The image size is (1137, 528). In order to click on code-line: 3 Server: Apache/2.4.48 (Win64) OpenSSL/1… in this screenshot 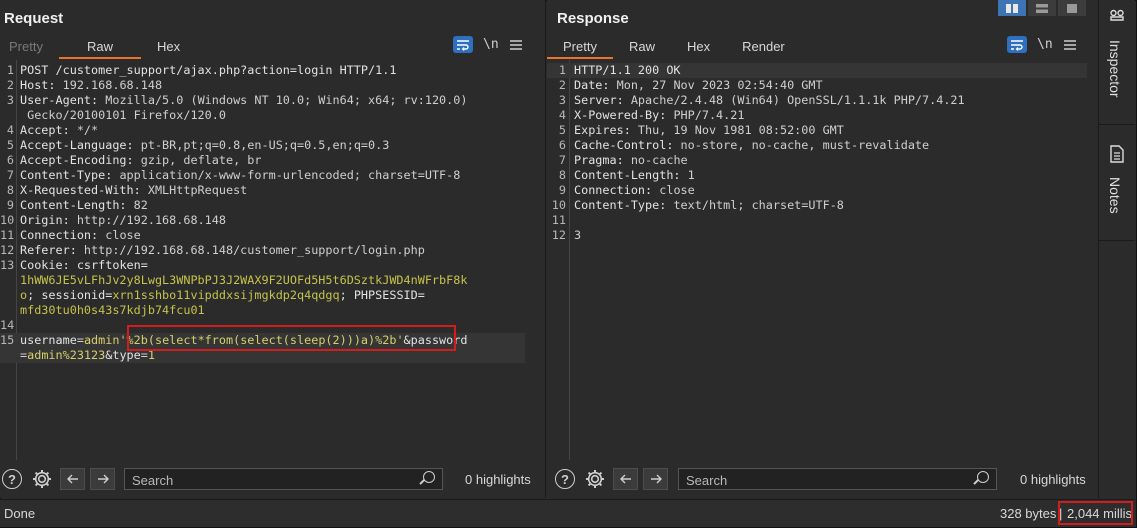, I will do `click(817, 100)`.